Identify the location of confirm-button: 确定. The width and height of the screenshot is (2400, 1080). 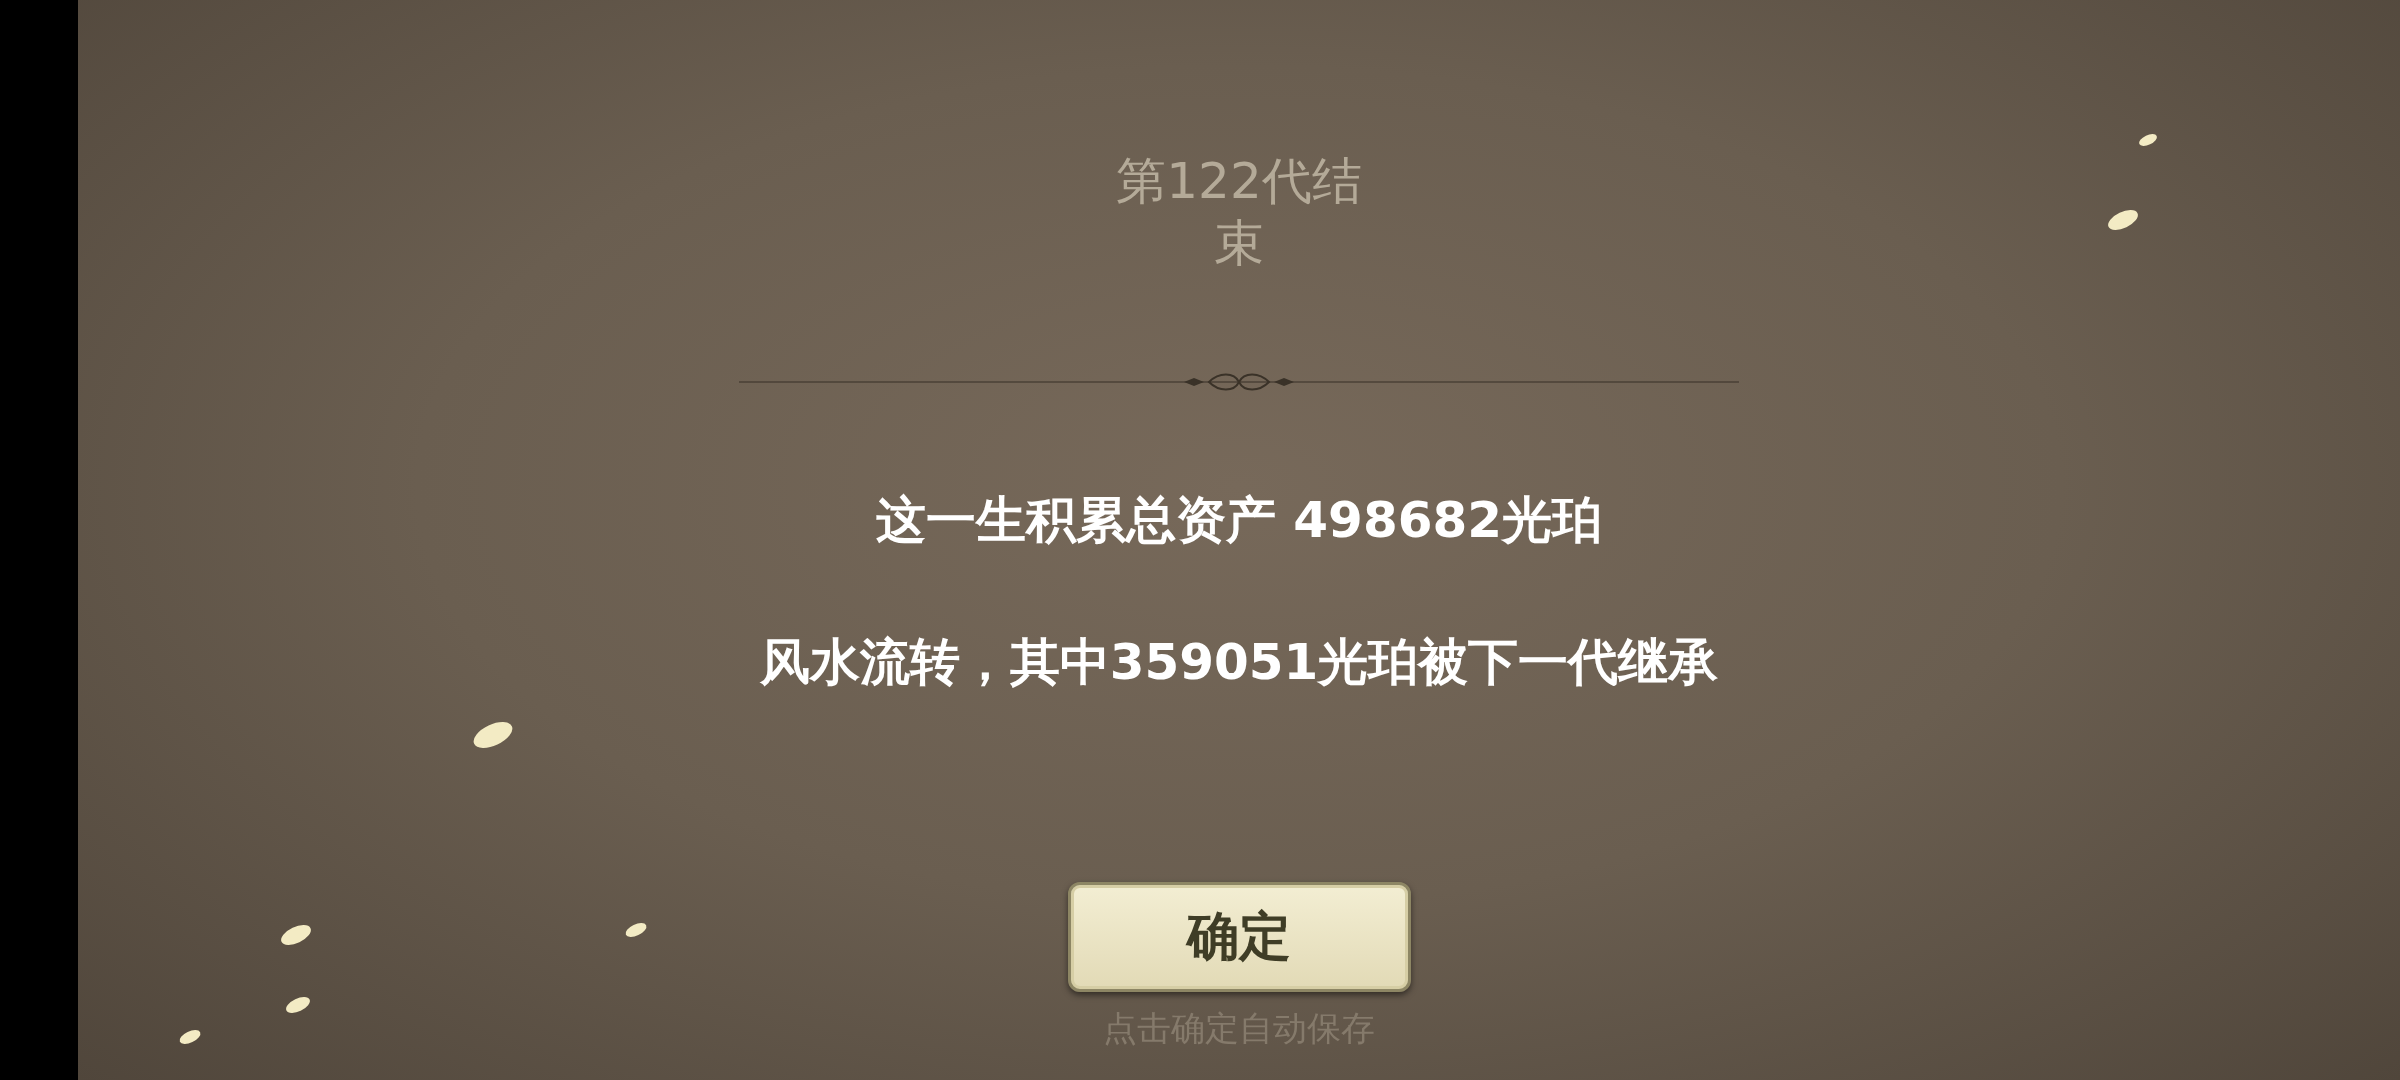
(1239, 937).